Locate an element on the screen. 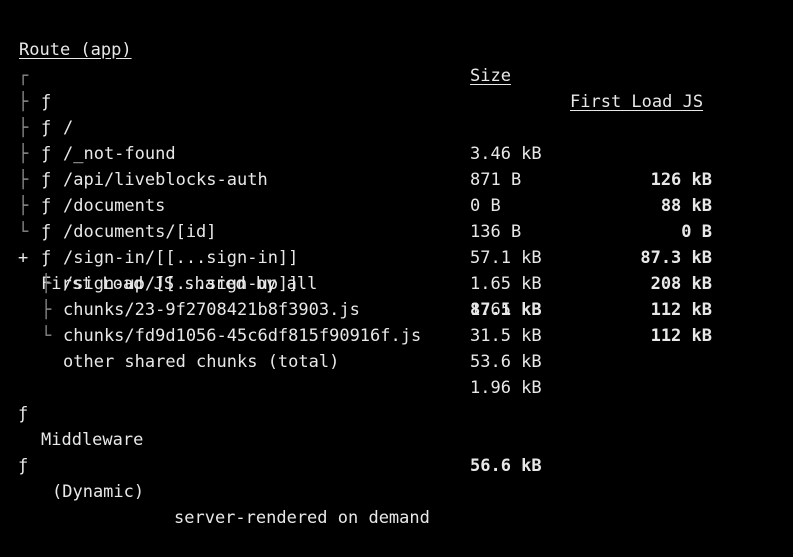 The width and height of the screenshot is (793, 557). chunk-name: other shared chunks (total) is located at coordinates (201, 362).